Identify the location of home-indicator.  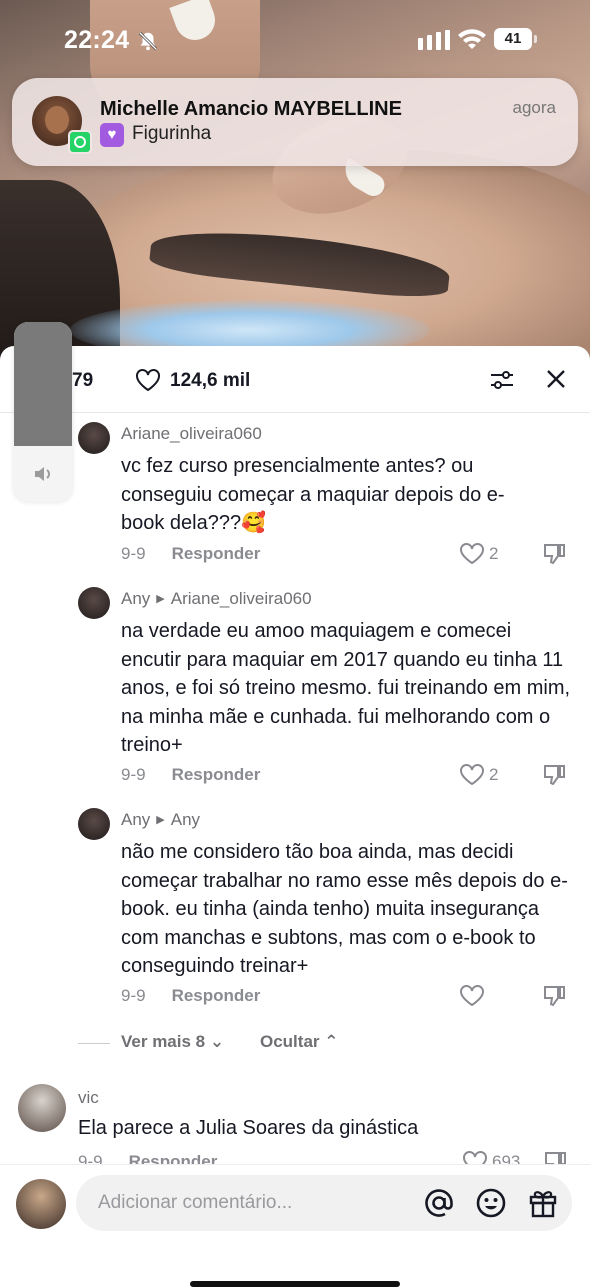
(295, 1284).